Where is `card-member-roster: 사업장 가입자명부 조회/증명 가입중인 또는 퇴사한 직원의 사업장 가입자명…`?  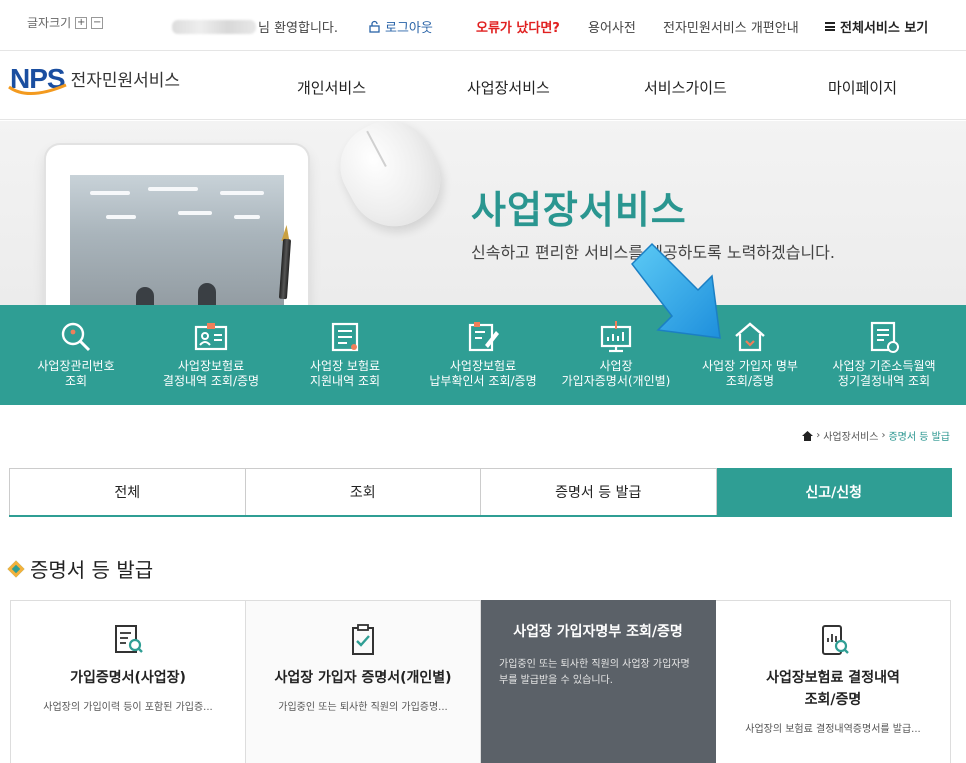 card-member-roster: 사업장 가입자명부 조회/증명 가입중인 또는 퇴사한 직원의 사업장 가입자명… is located at coordinates (598, 681).